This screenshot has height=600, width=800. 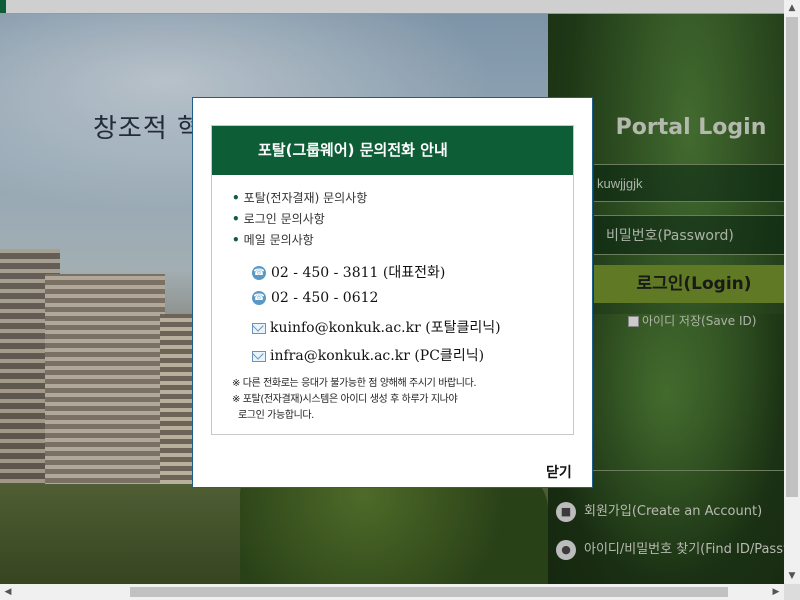 I want to click on email-portal-clinic: kuinfo@konkuk.ac.kr (포탈클리닉), so click(x=376, y=327).